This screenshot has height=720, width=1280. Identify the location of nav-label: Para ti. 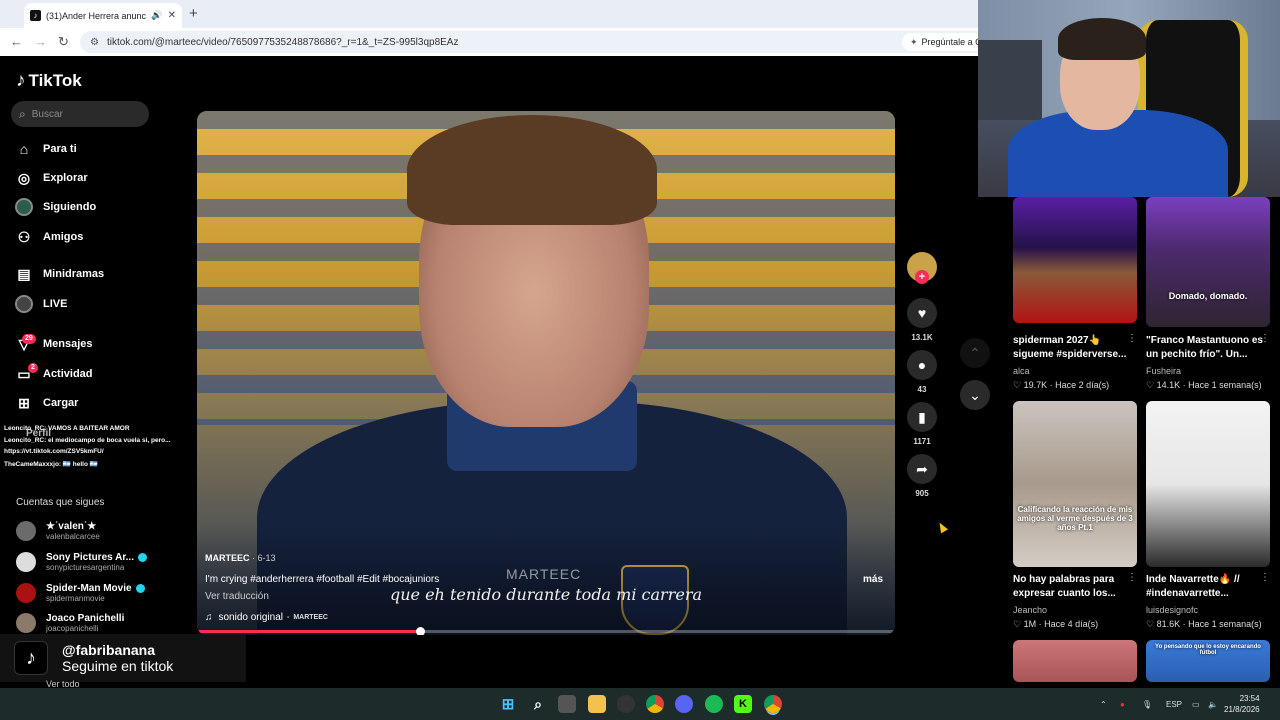
(60, 149).